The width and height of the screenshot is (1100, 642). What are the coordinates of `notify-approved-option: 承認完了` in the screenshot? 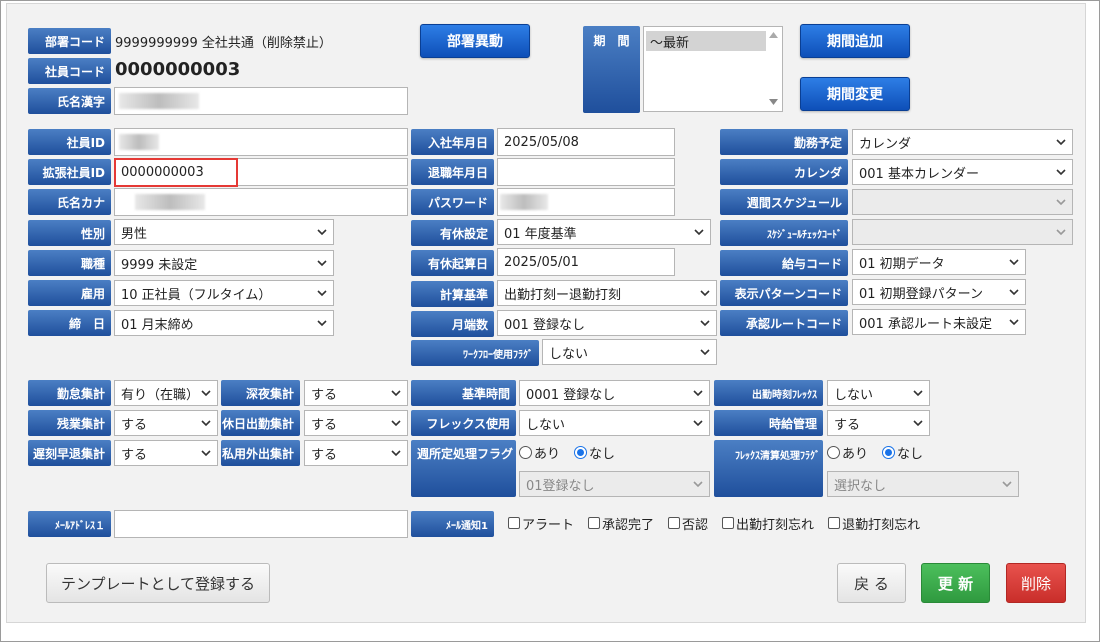 It's located at (621, 523).